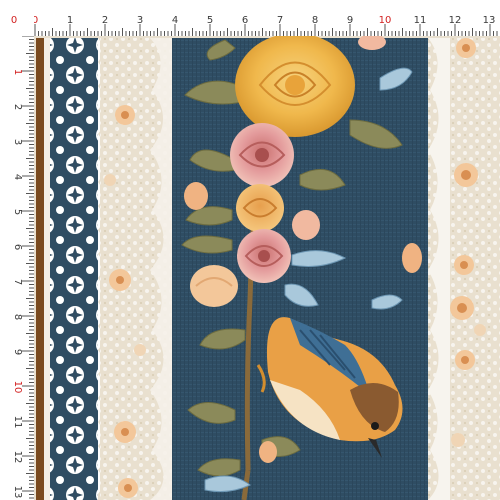 This screenshot has width=500, height=500. Describe the element at coordinates (17, 177) in the screenshot. I see `ruler-side-mark-4: 4` at that location.